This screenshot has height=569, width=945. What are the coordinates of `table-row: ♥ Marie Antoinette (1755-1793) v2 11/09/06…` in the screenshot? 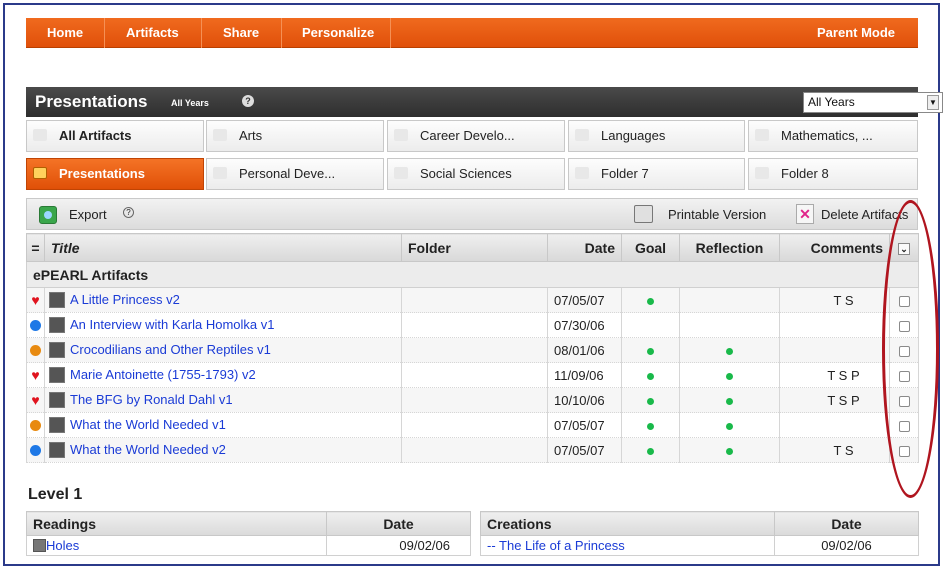 It's located at (472, 375).